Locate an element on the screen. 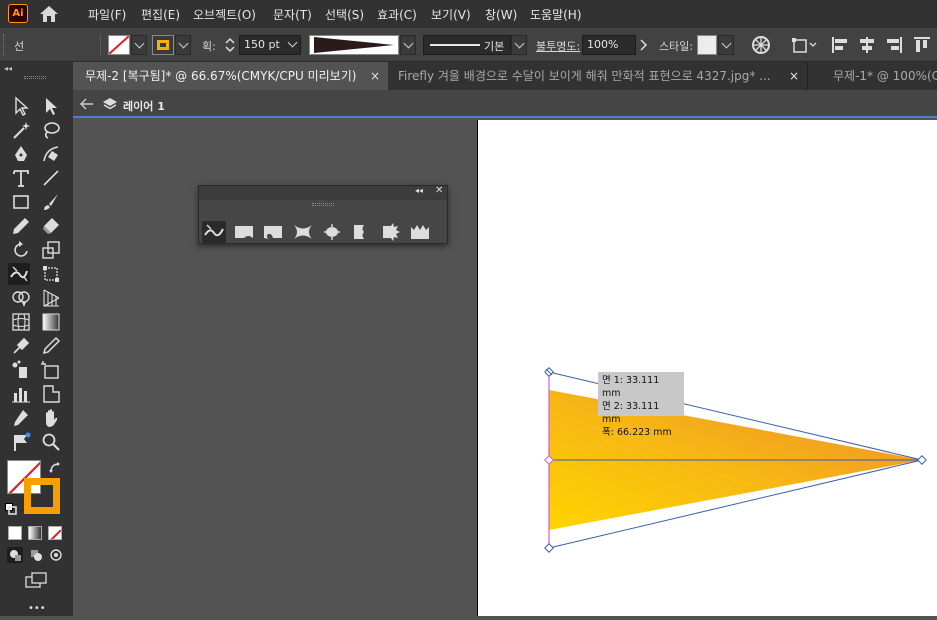 This screenshot has height=620, width=937. opacity-input: 100% is located at coordinates (609, 45).